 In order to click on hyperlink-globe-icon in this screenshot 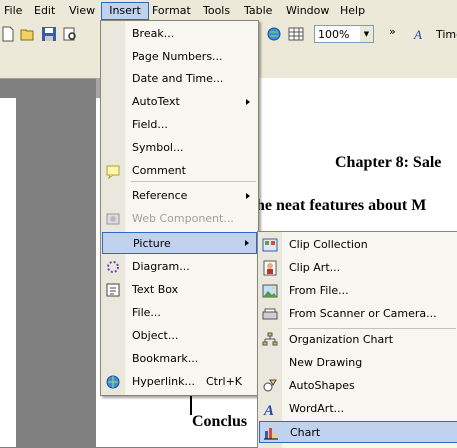, I will do `click(113, 382)`.